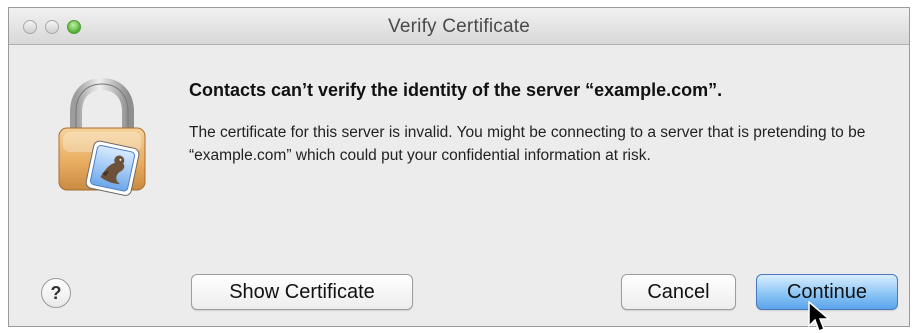 Image resolution: width=918 pixels, height=333 pixels. I want to click on titlebar: Verify Certificate, so click(459, 26).